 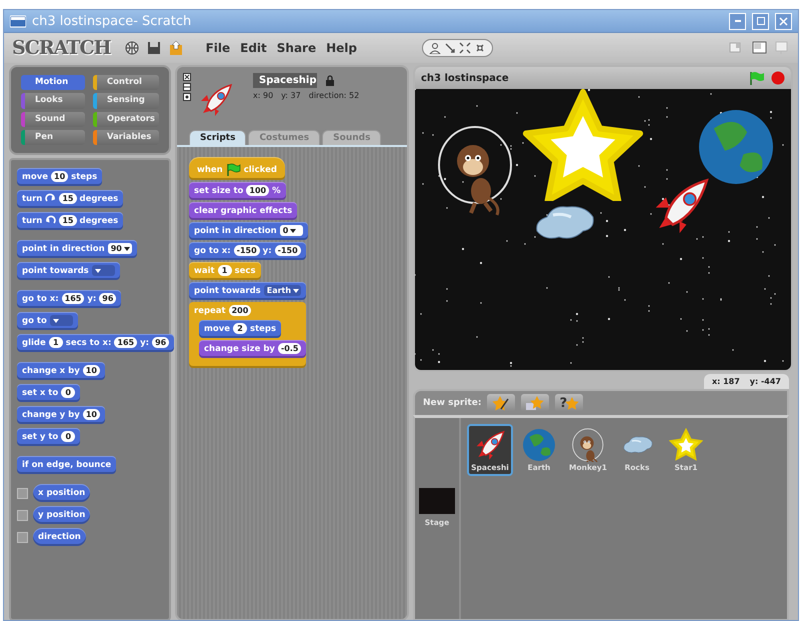 I want to click on script-block: set size to 100 %, so click(x=237, y=191).